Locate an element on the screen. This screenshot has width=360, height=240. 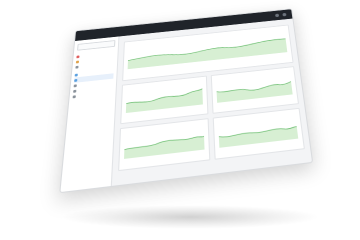
device-shadow is located at coordinates (190, 217).